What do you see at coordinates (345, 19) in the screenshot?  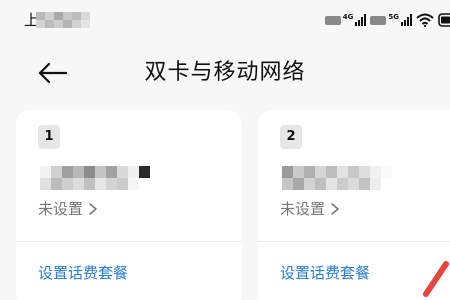 I see `sim1-signal-icon: 4G` at bounding box center [345, 19].